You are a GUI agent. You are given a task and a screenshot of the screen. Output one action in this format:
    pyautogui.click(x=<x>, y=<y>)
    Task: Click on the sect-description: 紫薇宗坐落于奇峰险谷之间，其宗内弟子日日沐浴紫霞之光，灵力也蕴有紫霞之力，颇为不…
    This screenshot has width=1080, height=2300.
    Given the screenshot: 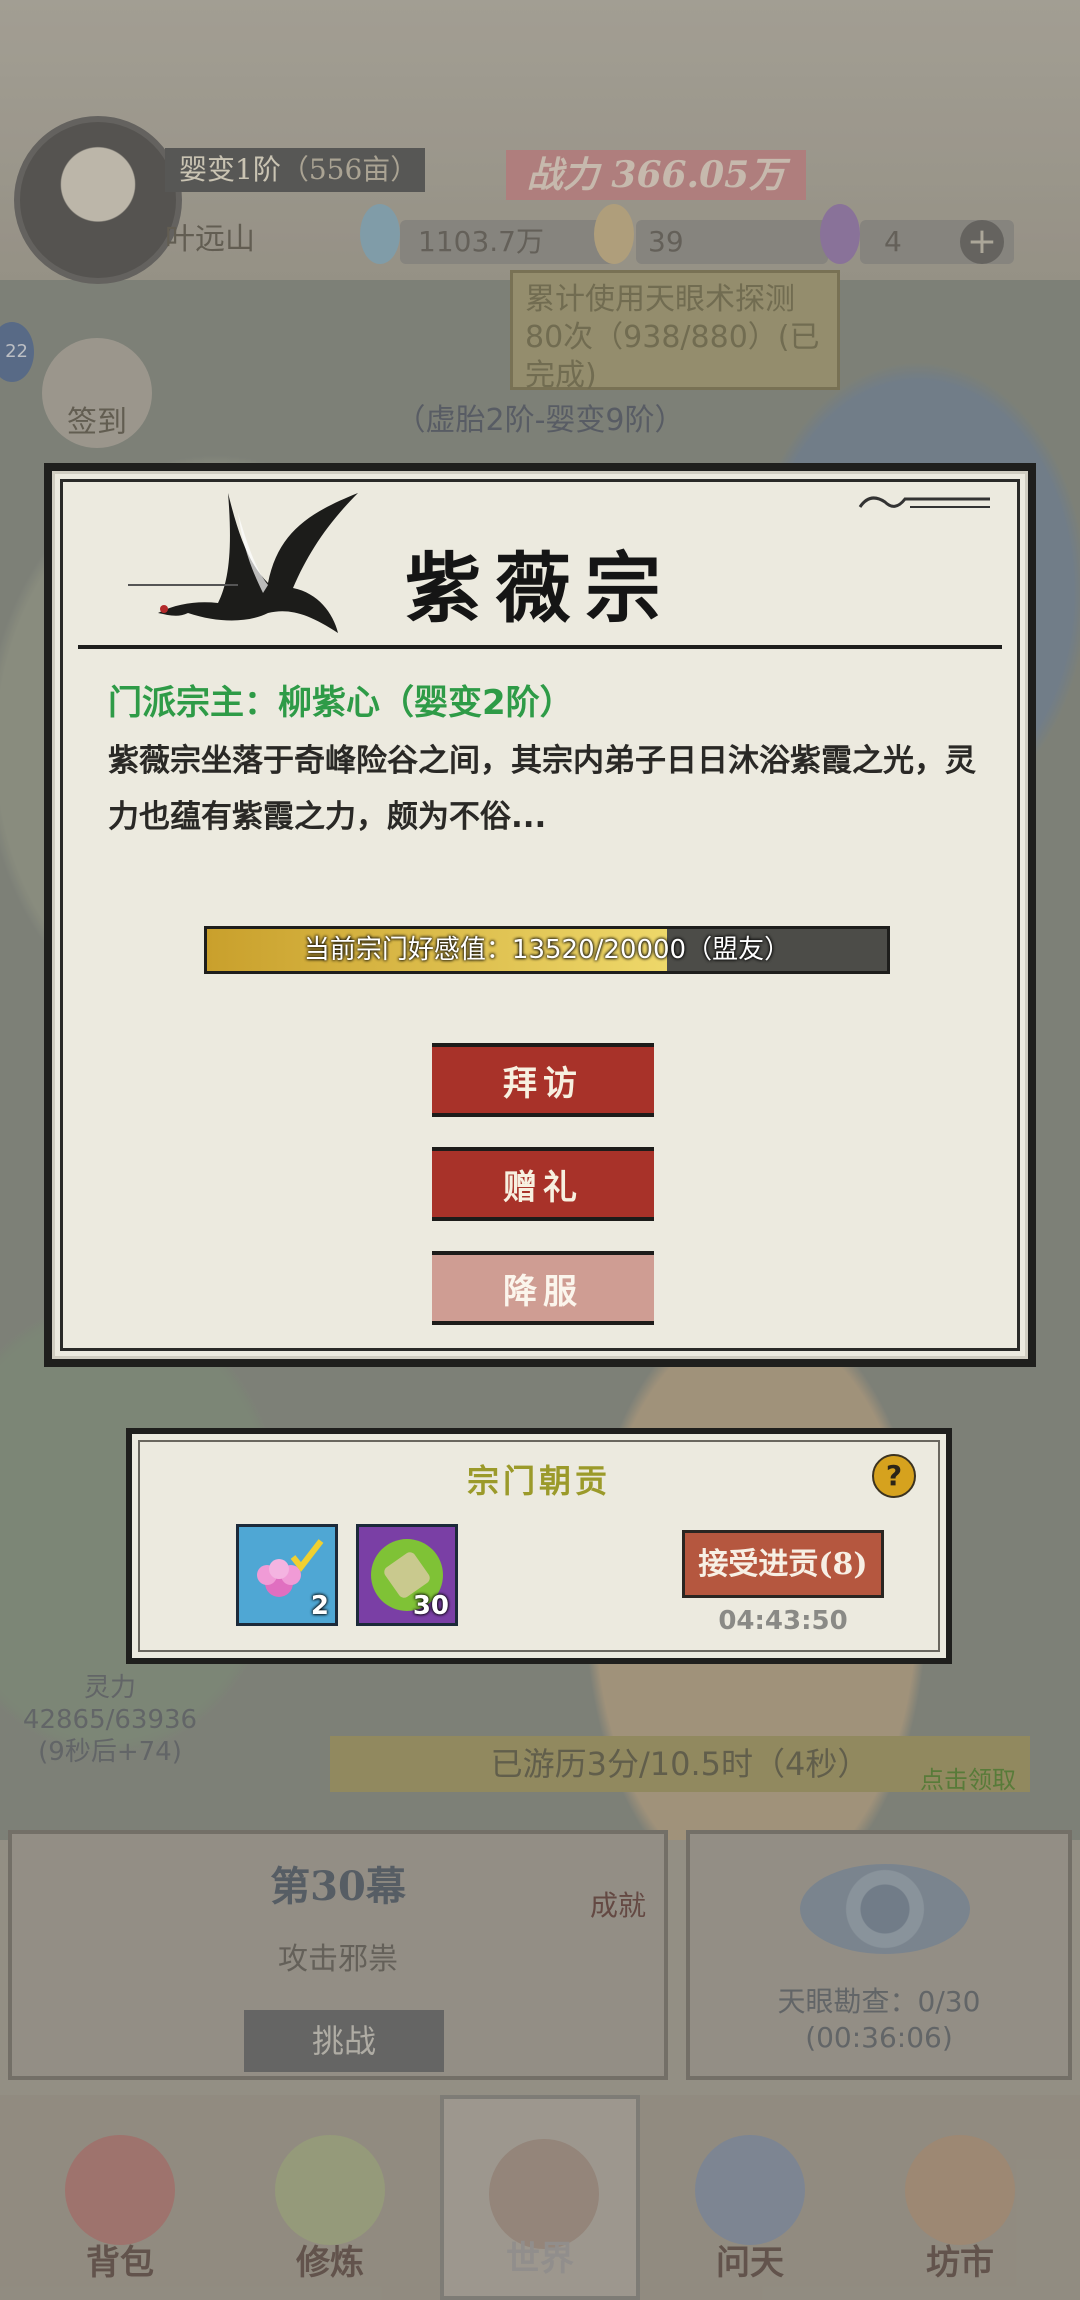 What is the action you would take?
    pyautogui.click(x=542, y=789)
    